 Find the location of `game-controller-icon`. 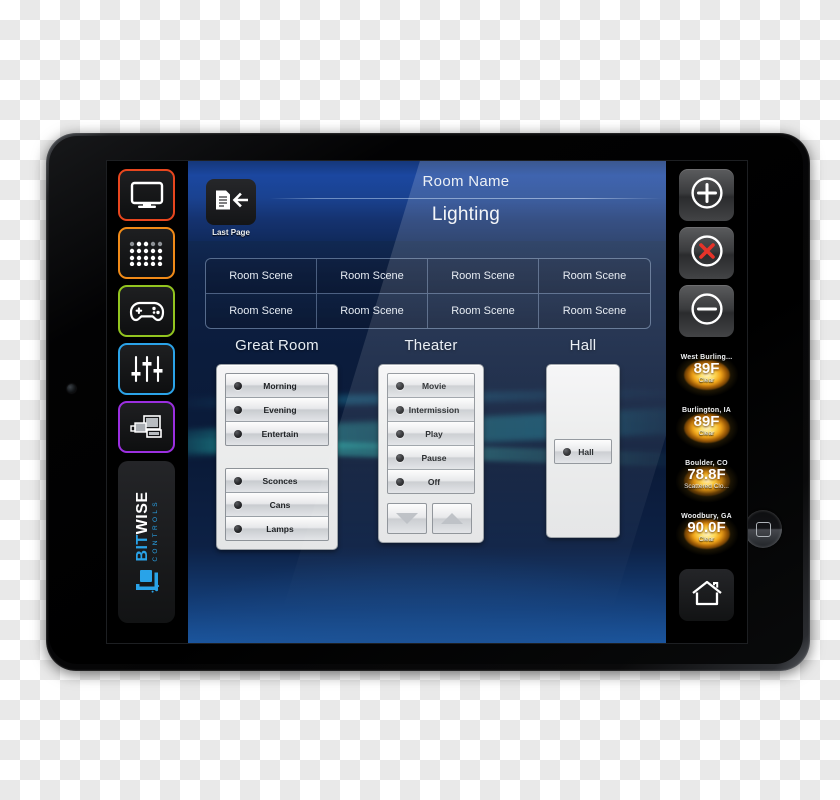

game-controller-icon is located at coordinates (147, 311).